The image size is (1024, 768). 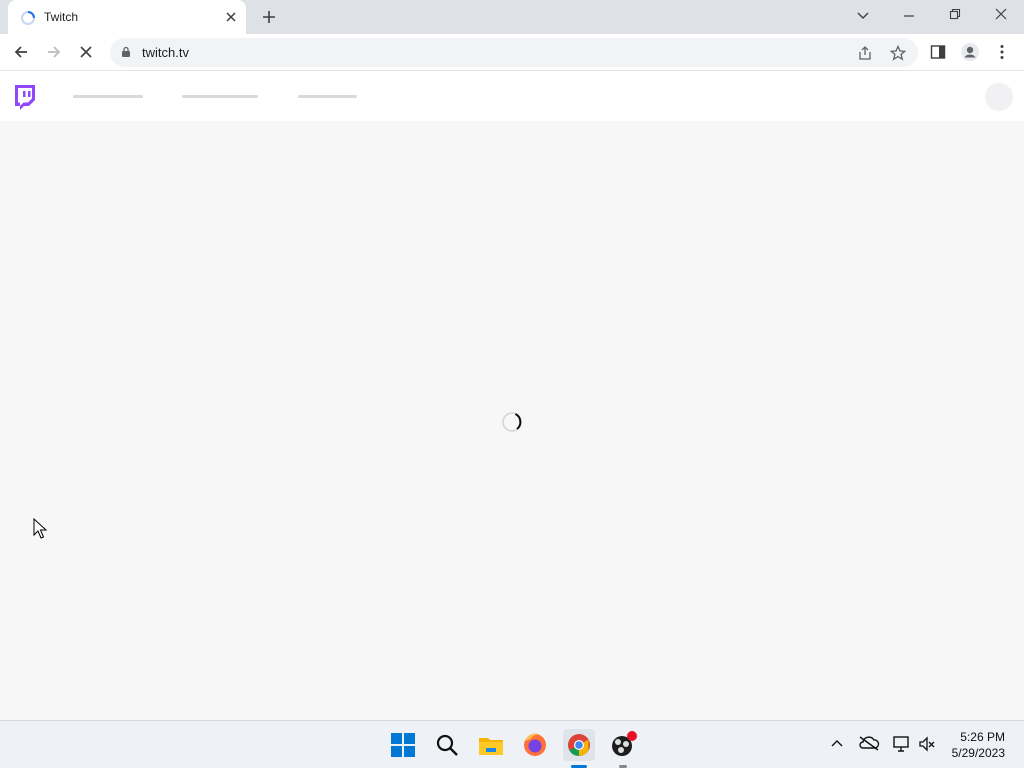 What do you see at coordinates (978, 753) in the screenshot?
I see `clock-date: 5/29/2023` at bounding box center [978, 753].